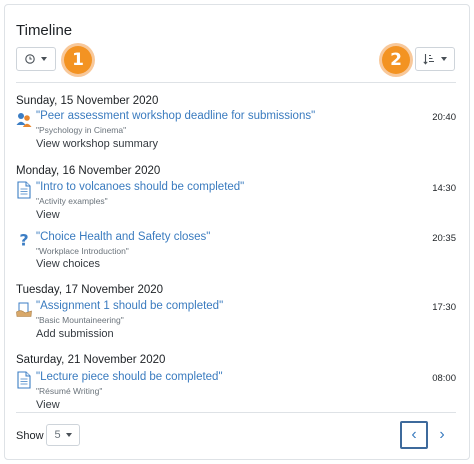  Describe the element at coordinates (78, 60) in the screenshot. I see `callout-badge-1: 1` at that location.